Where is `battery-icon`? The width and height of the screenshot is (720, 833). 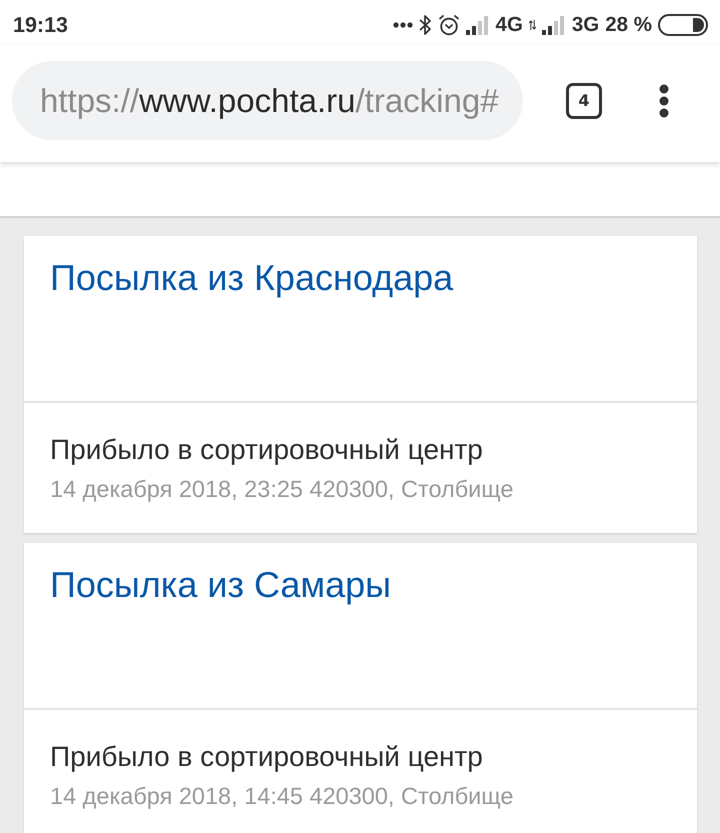 battery-icon is located at coordinates (683, 25).